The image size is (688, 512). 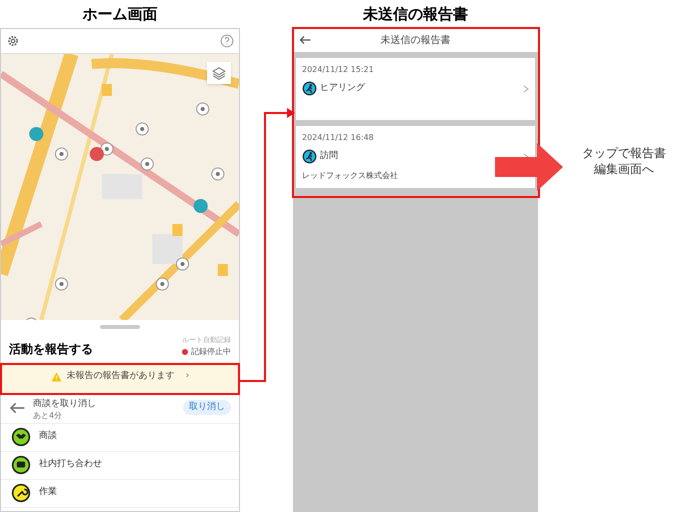 I want to click on help-icon, so click(x=227, y=41).